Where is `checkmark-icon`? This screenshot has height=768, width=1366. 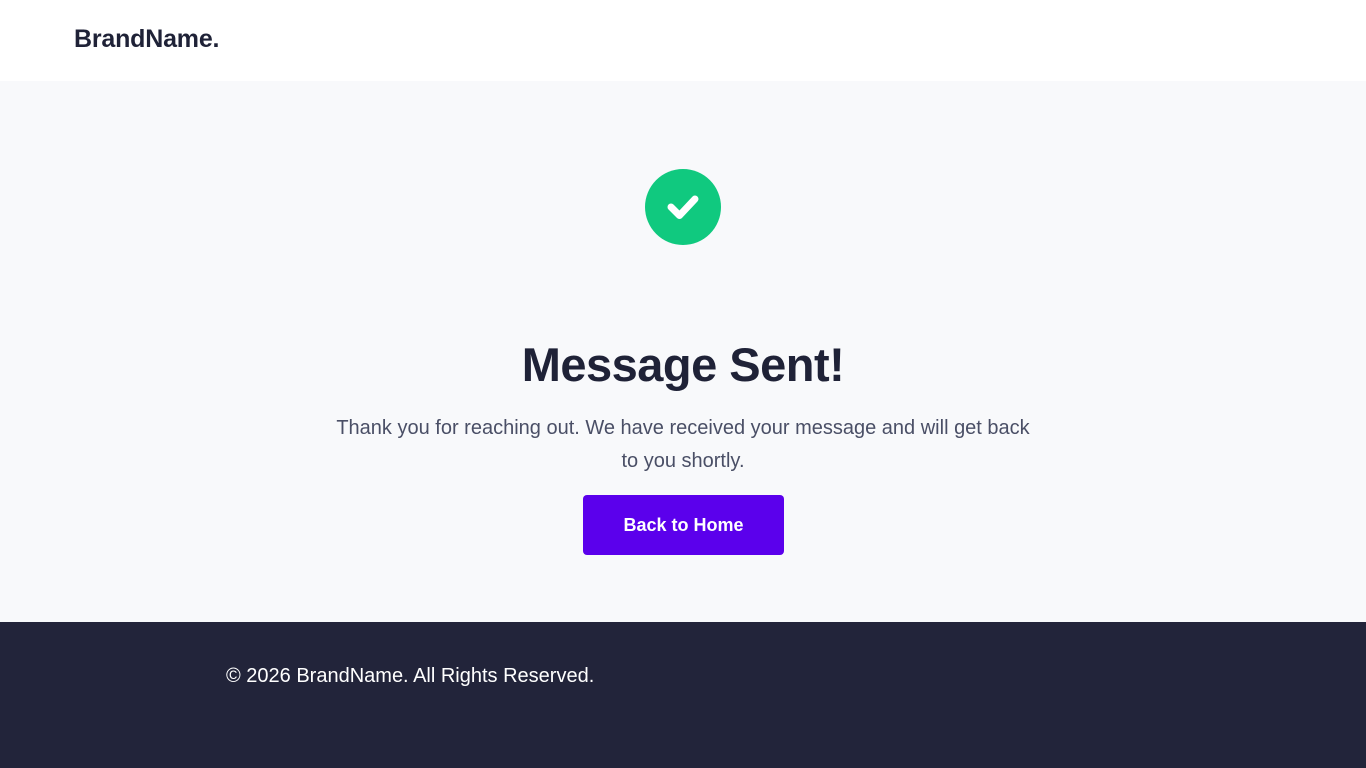
checkmark-icon is located at coordinates (683, 207).